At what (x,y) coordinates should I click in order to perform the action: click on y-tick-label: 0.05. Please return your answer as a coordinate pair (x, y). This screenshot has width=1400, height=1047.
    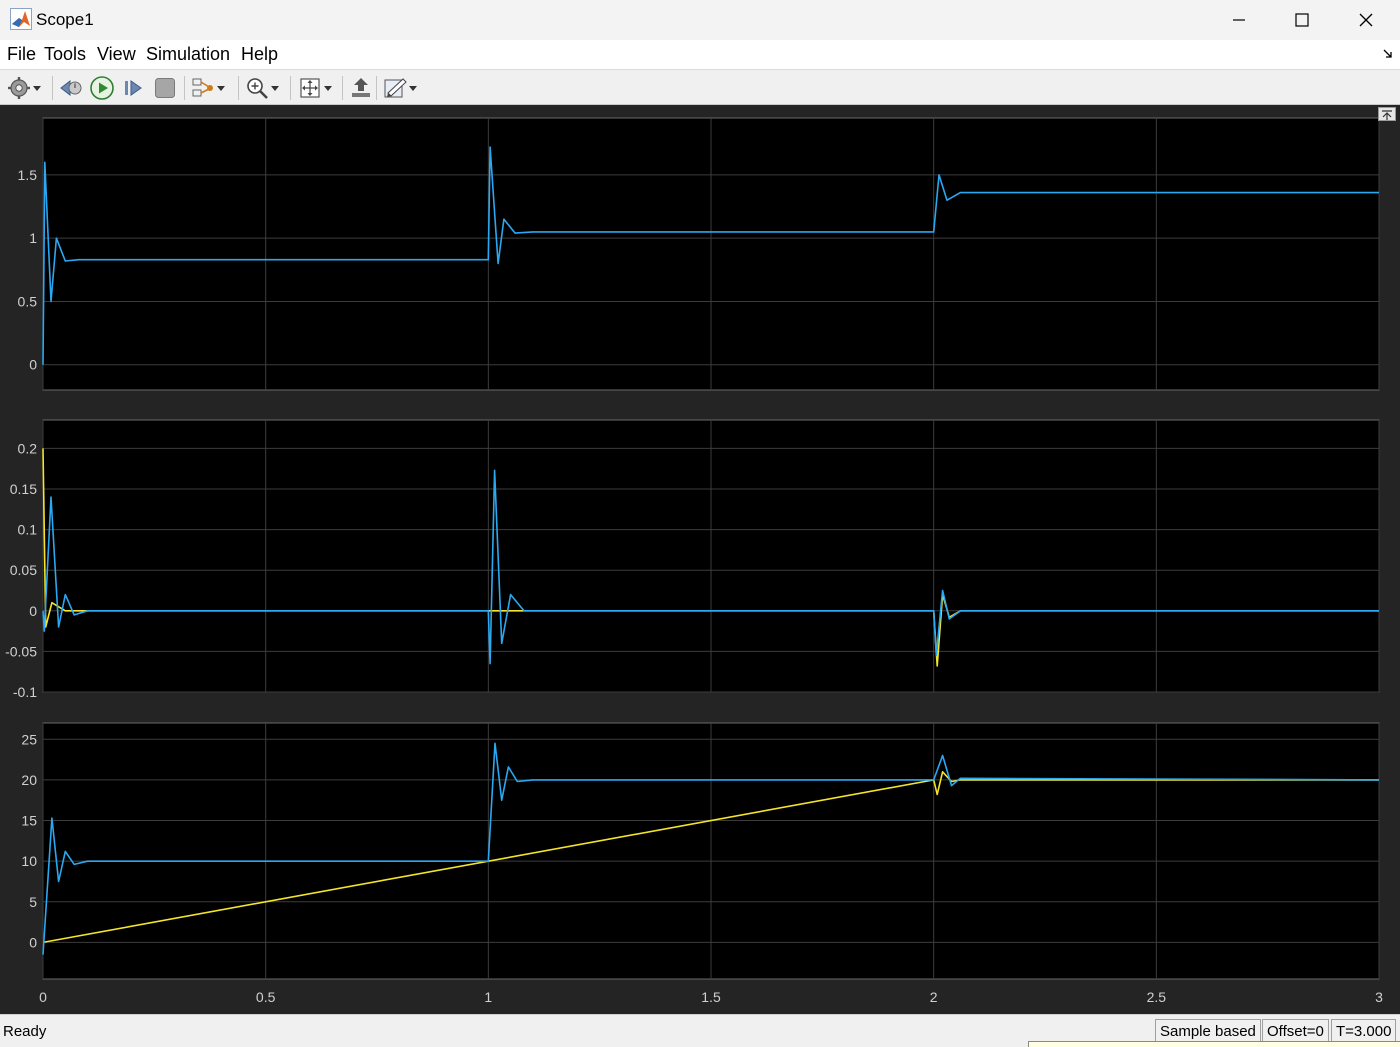
    Looking at the image, I should click on (23, 570).